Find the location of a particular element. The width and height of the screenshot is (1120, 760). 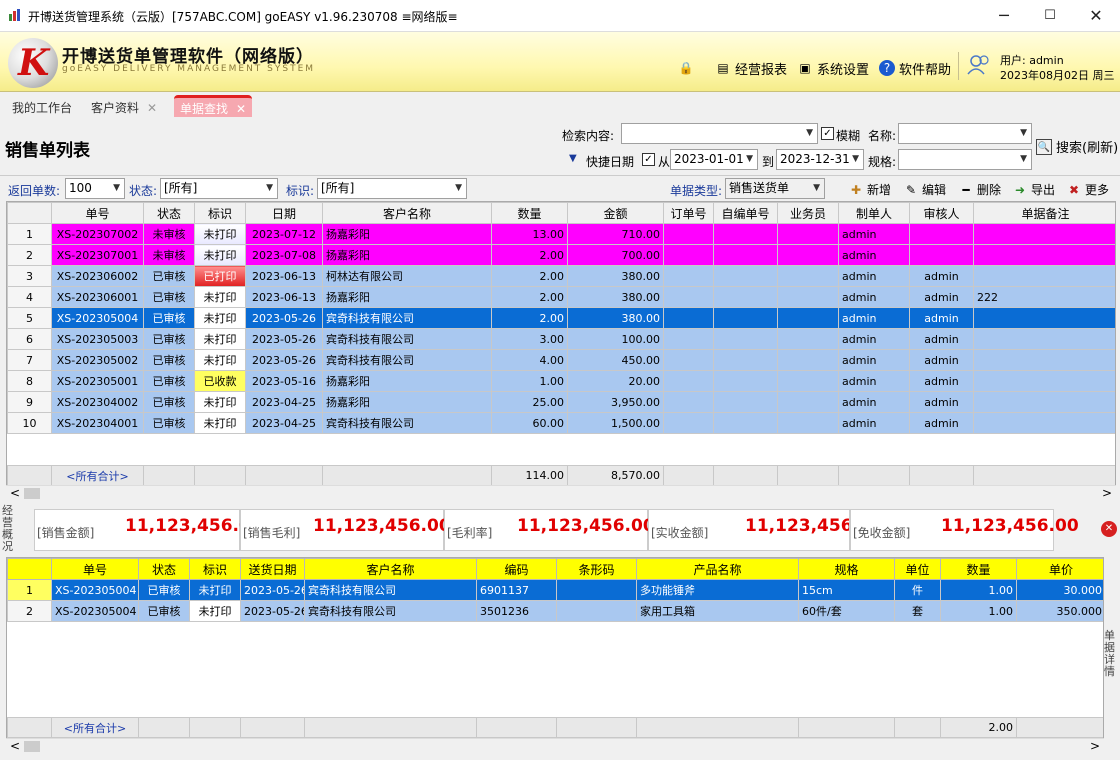

column-header: 业务员 is located at coordinates (808, 213).